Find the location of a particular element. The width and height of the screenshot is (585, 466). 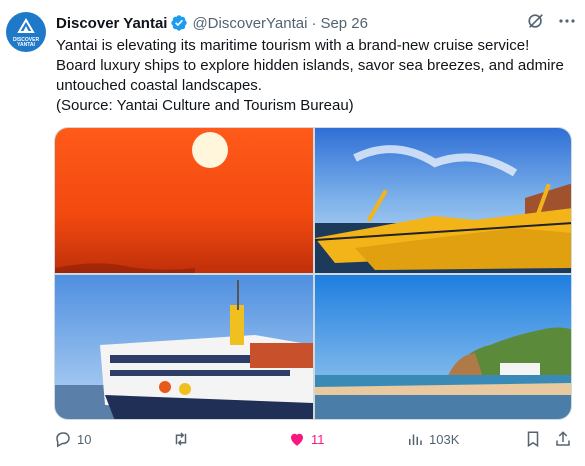

share-button is located at coordinates (563, 439).